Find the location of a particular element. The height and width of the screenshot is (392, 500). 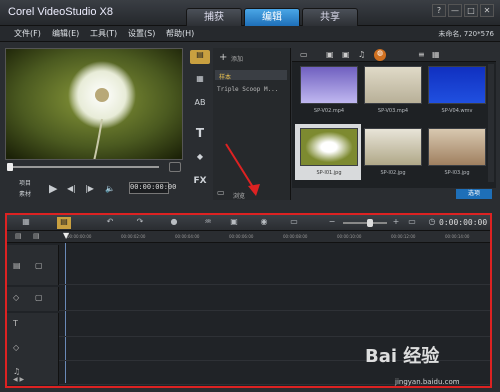

fit-project-icon: ▭ is located at coordinates (412, 223).